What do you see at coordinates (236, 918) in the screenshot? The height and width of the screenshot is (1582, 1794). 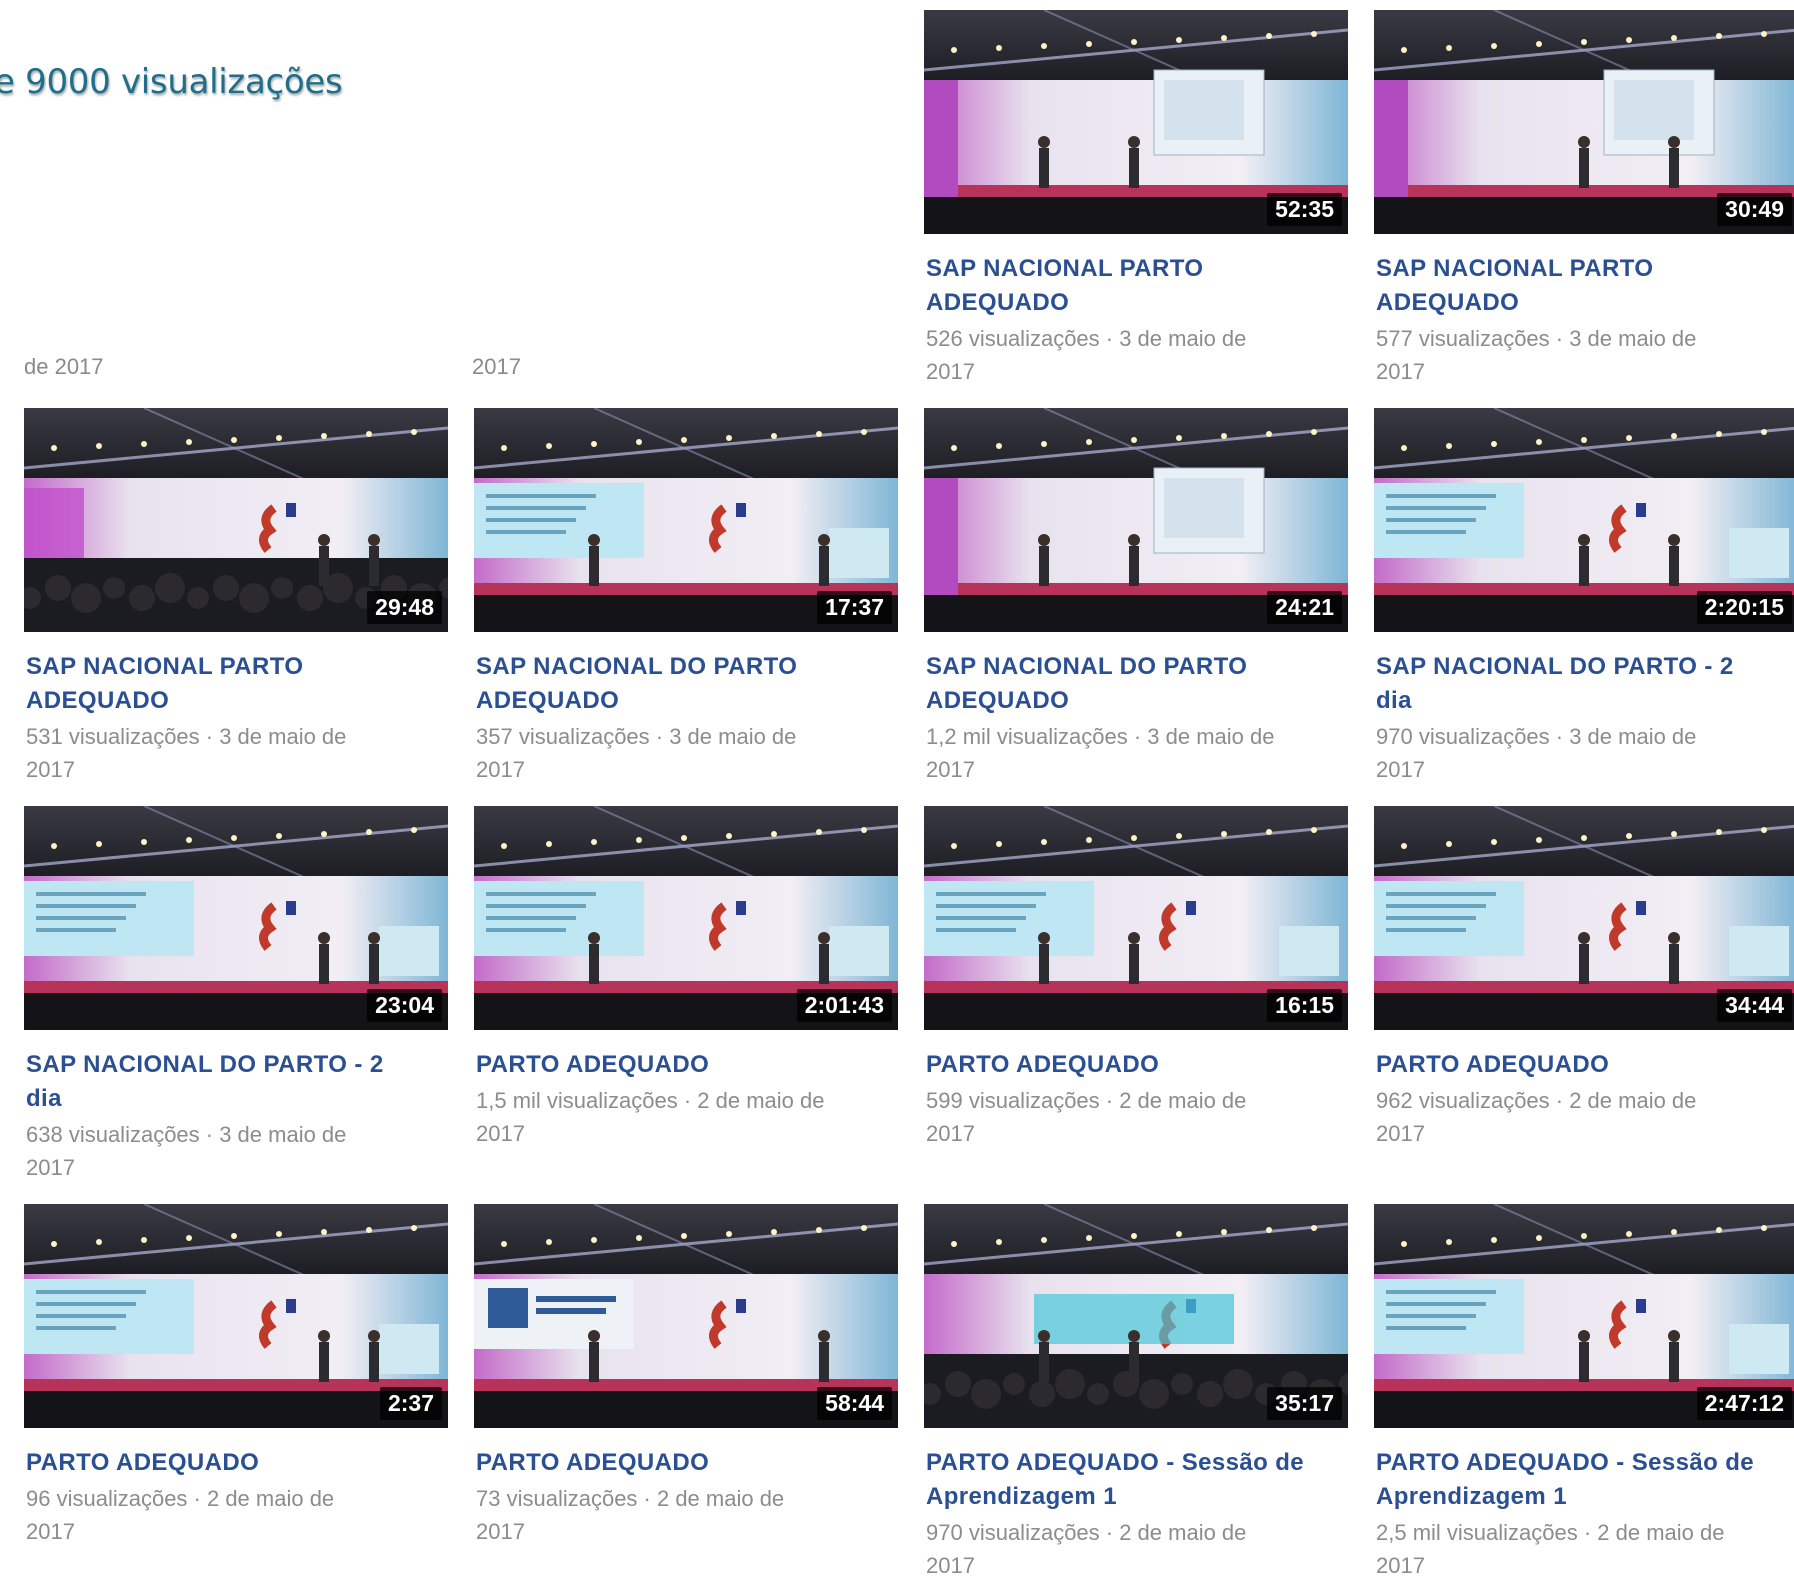 I see `video-thumbnail: 23:04` at bounding box center [236, 918].